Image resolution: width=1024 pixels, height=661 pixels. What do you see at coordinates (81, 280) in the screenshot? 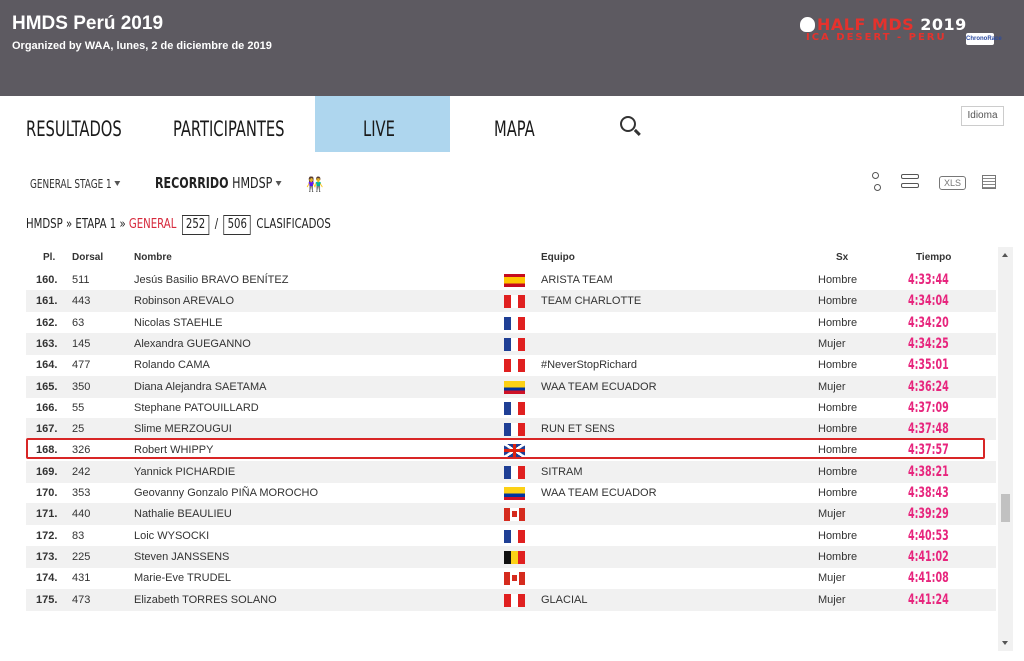
I see `cell-dorsal: 511` at bounding box center [81, 280].